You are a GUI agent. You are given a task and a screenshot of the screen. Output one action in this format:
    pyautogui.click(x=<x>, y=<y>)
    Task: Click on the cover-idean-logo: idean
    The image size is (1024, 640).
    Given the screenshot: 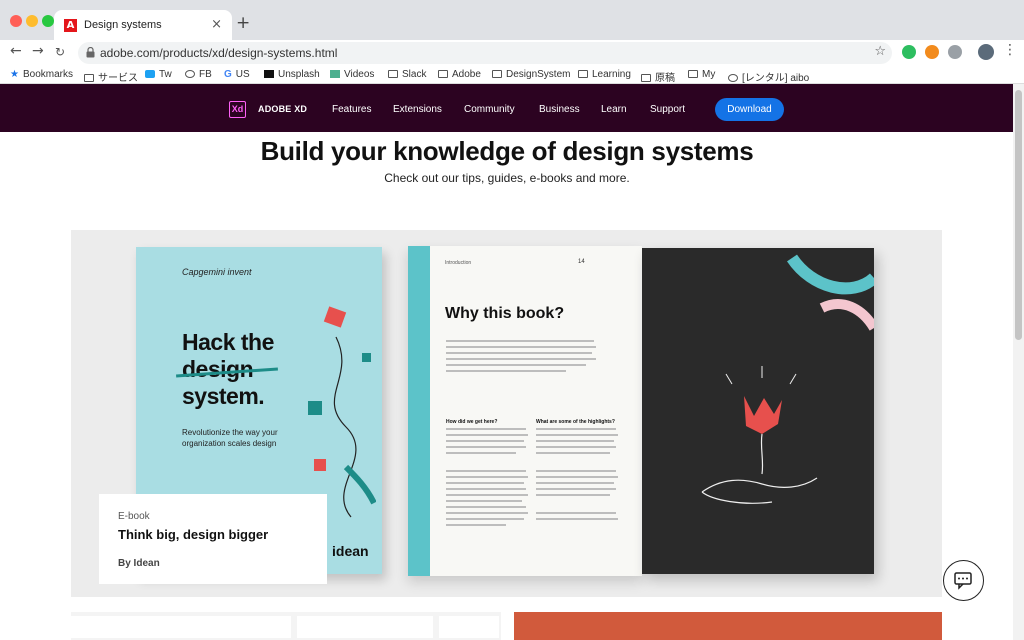 What is the action you would take?
    pyautogui.click(x=350, y=551)
    